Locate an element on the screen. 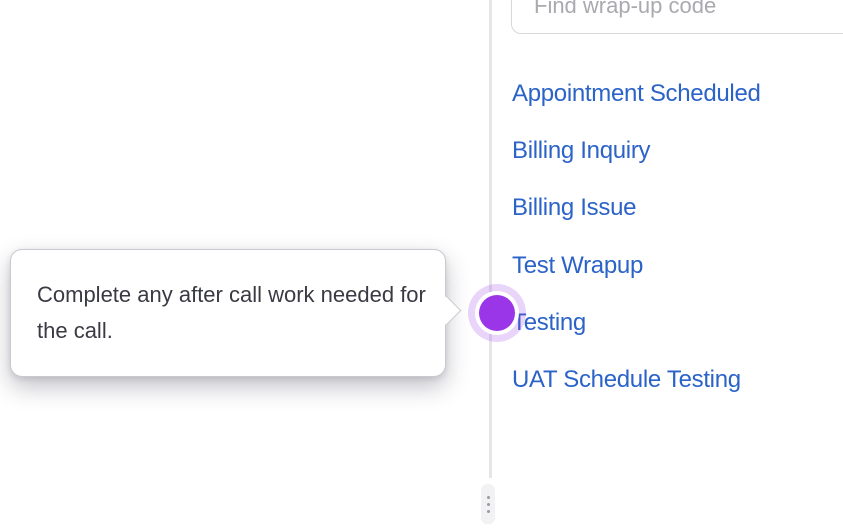 The width and height of the screenshot is (843, 528). wrapup-code-item: Appointment Scheduled is located at coordinates (636, 93).